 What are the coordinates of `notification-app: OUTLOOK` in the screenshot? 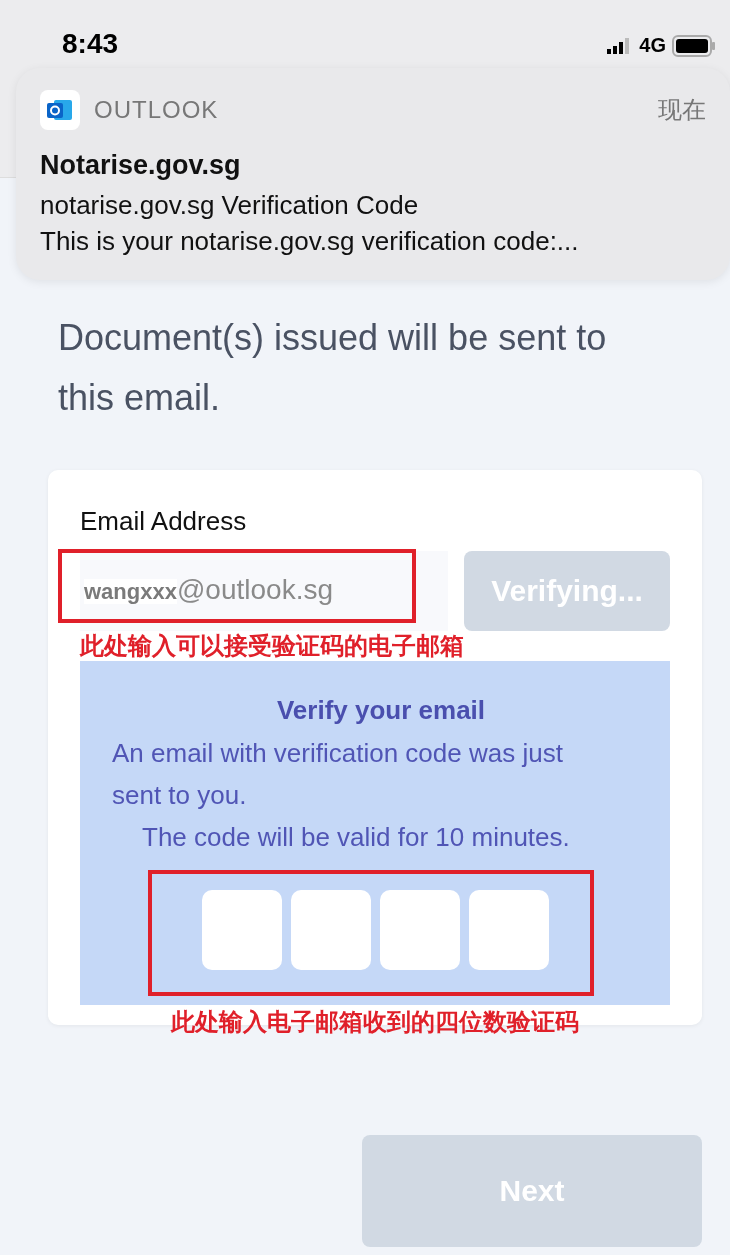 It's located at (157, 110).